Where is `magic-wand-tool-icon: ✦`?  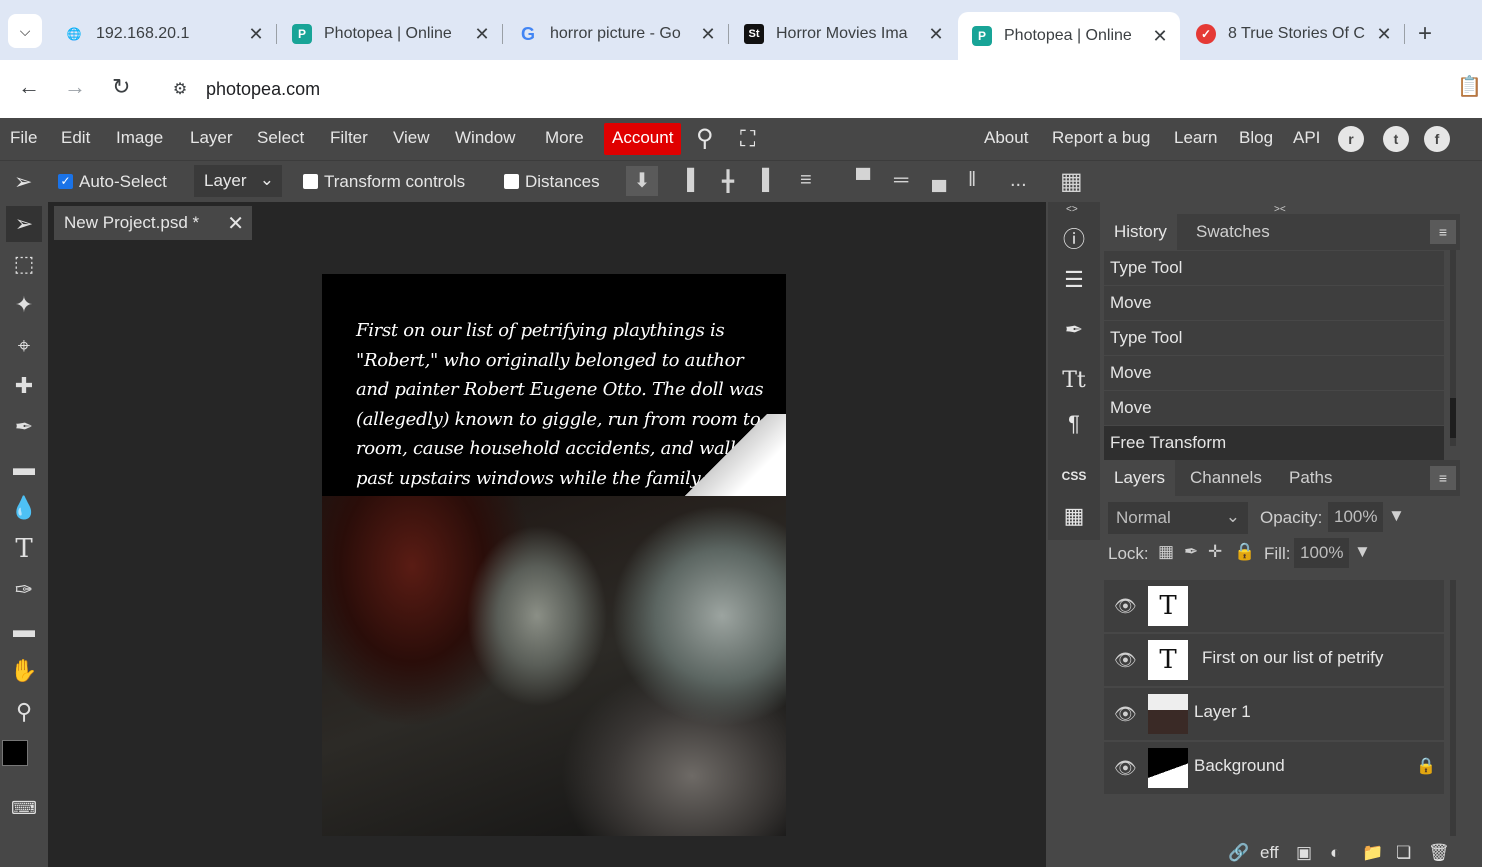 magic-wand-tool-icon: ✦ is located at coordinates (24, 305).